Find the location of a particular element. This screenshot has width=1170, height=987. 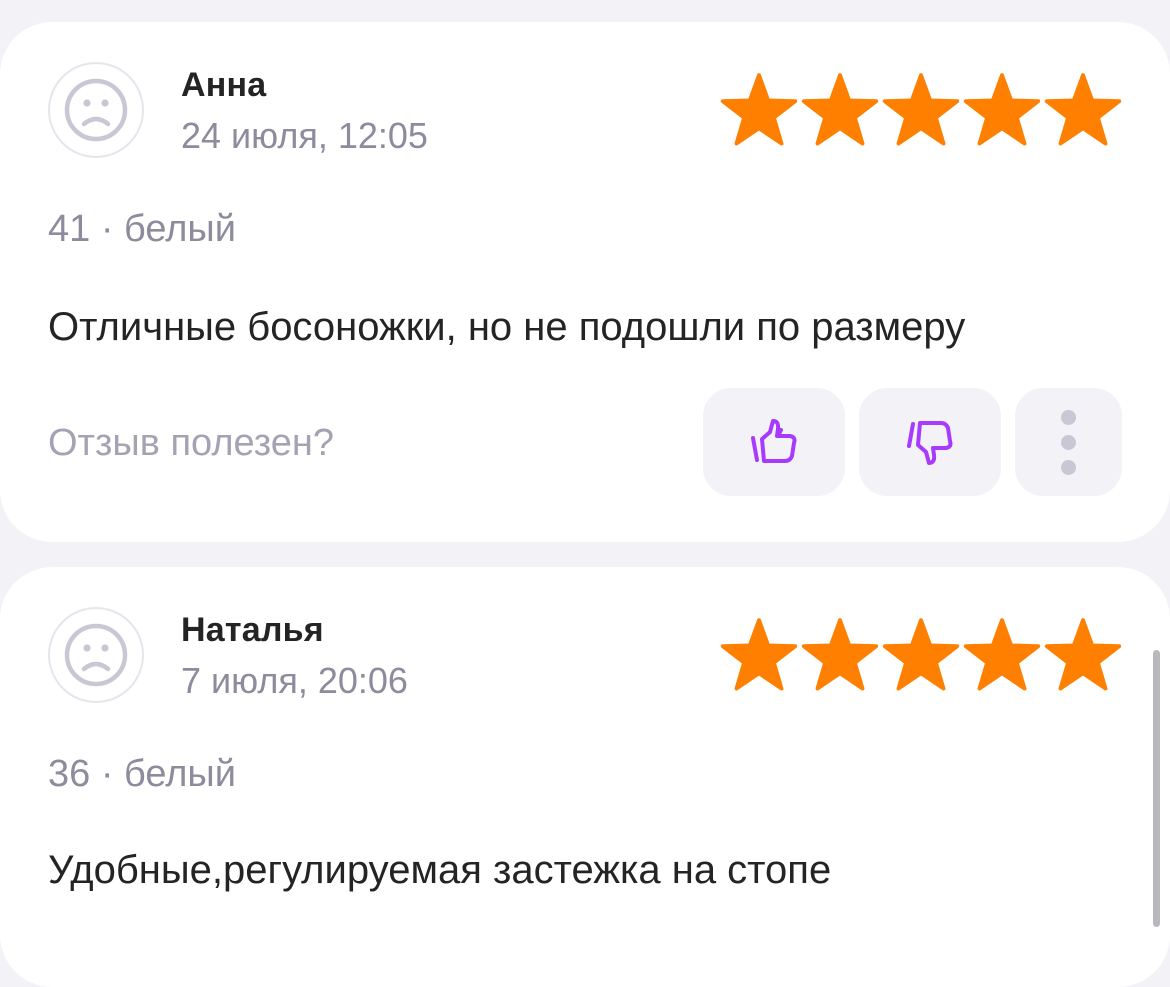

more-options-button is located at coordinates (1068, 442).